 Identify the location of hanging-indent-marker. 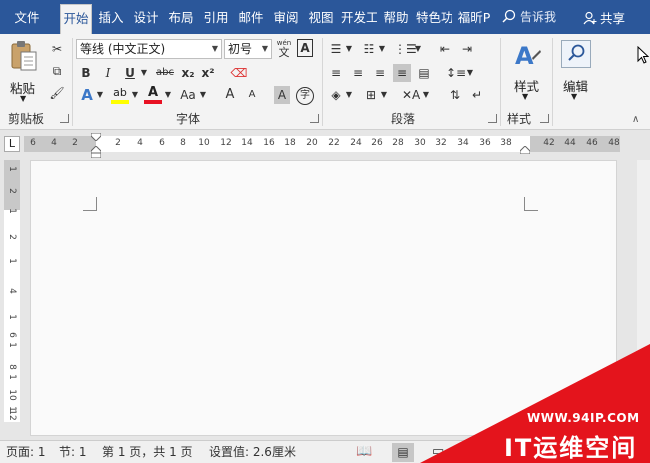
(96, 152).